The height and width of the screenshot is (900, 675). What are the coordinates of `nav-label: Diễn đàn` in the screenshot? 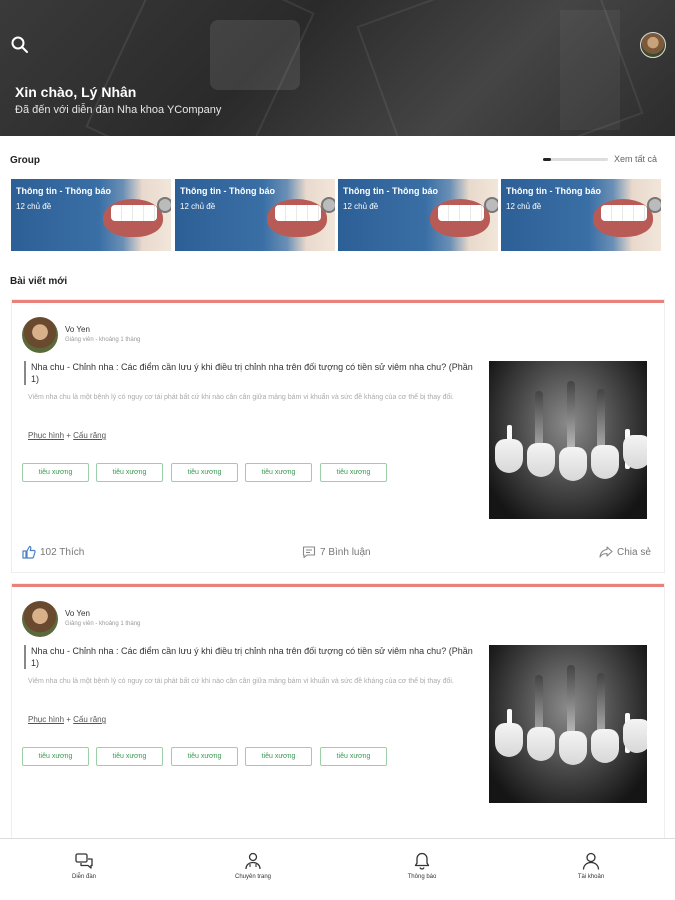 It's located at (84, 877).